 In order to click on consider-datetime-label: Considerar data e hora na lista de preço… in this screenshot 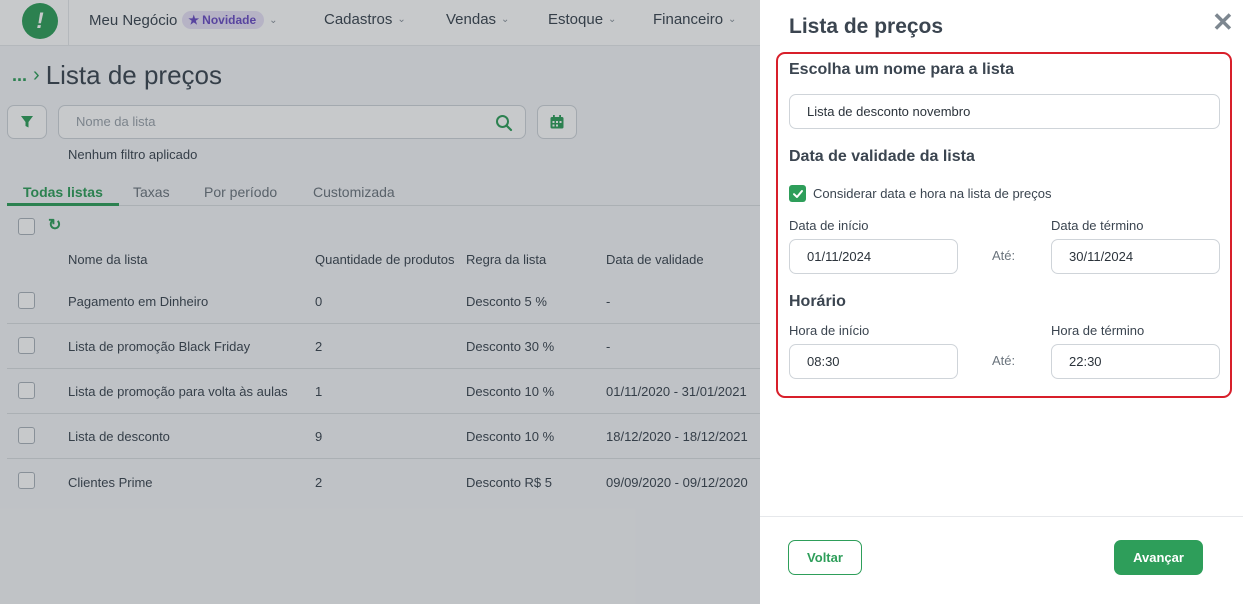, I will do `click(932, 193)`.